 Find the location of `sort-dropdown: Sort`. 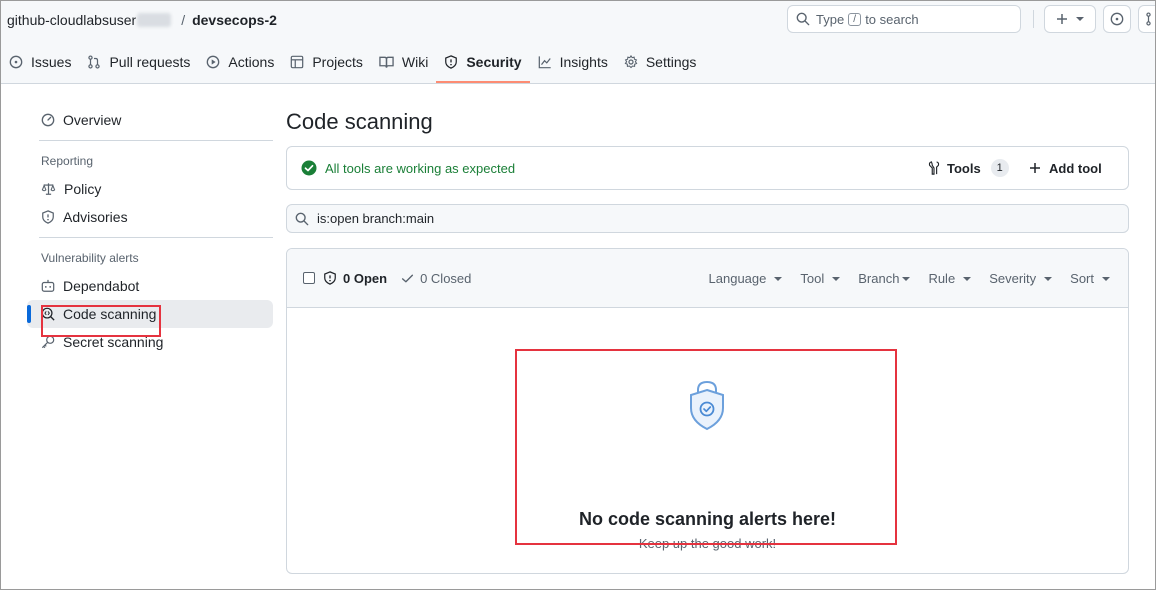

sort-dropdown: Sort is located at coordinates (1090, 278).